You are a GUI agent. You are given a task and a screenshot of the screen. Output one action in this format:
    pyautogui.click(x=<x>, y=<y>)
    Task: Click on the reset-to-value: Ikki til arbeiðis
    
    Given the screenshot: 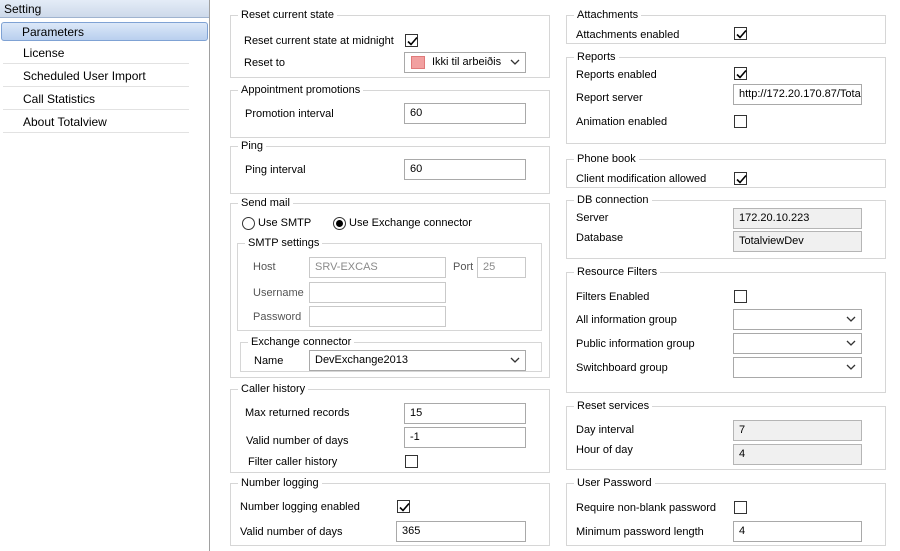 What is the action you would take?
    pyautogui.click(x=467, y=62)
    